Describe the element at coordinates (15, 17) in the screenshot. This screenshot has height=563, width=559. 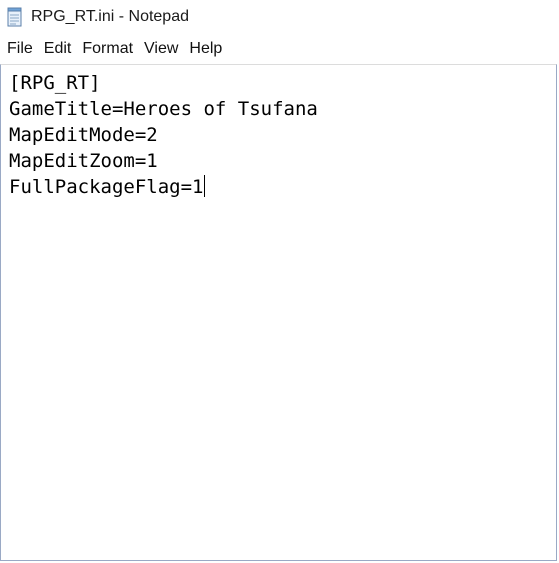
I see `notepad-icon` at that location.